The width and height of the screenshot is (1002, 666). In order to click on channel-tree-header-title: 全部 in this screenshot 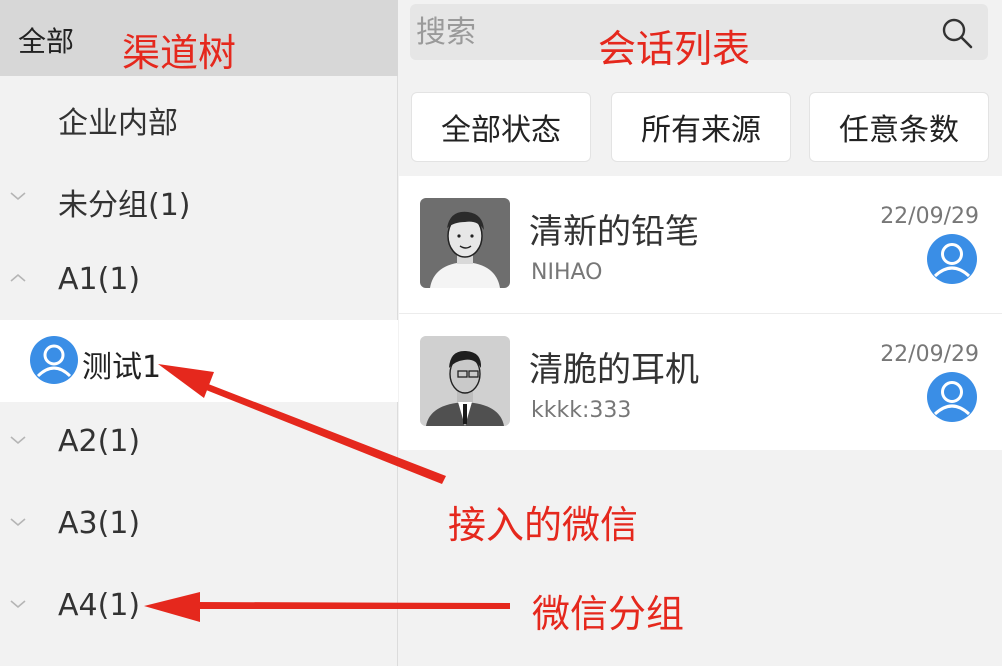, I will do `click(46, 41)`.